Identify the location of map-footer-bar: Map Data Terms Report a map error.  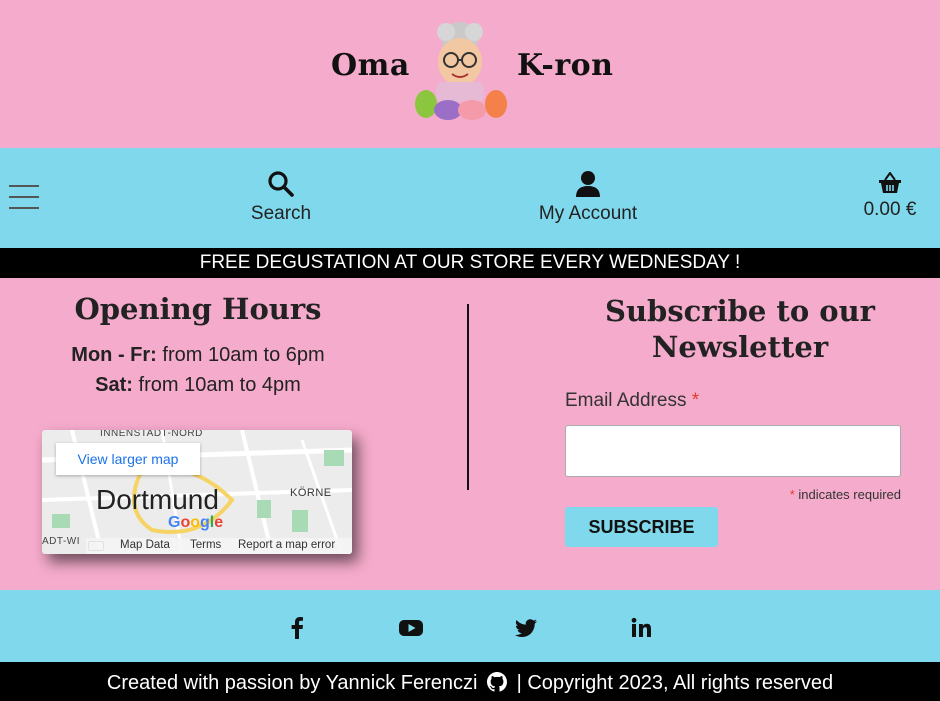
(219, 546).